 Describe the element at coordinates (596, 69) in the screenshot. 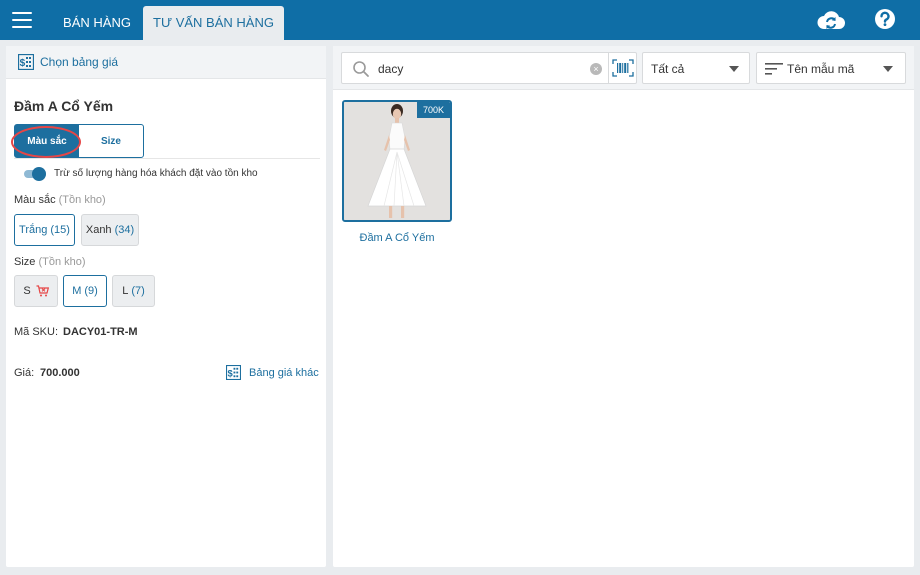

I see `clear-search-icon: ×` at that location.